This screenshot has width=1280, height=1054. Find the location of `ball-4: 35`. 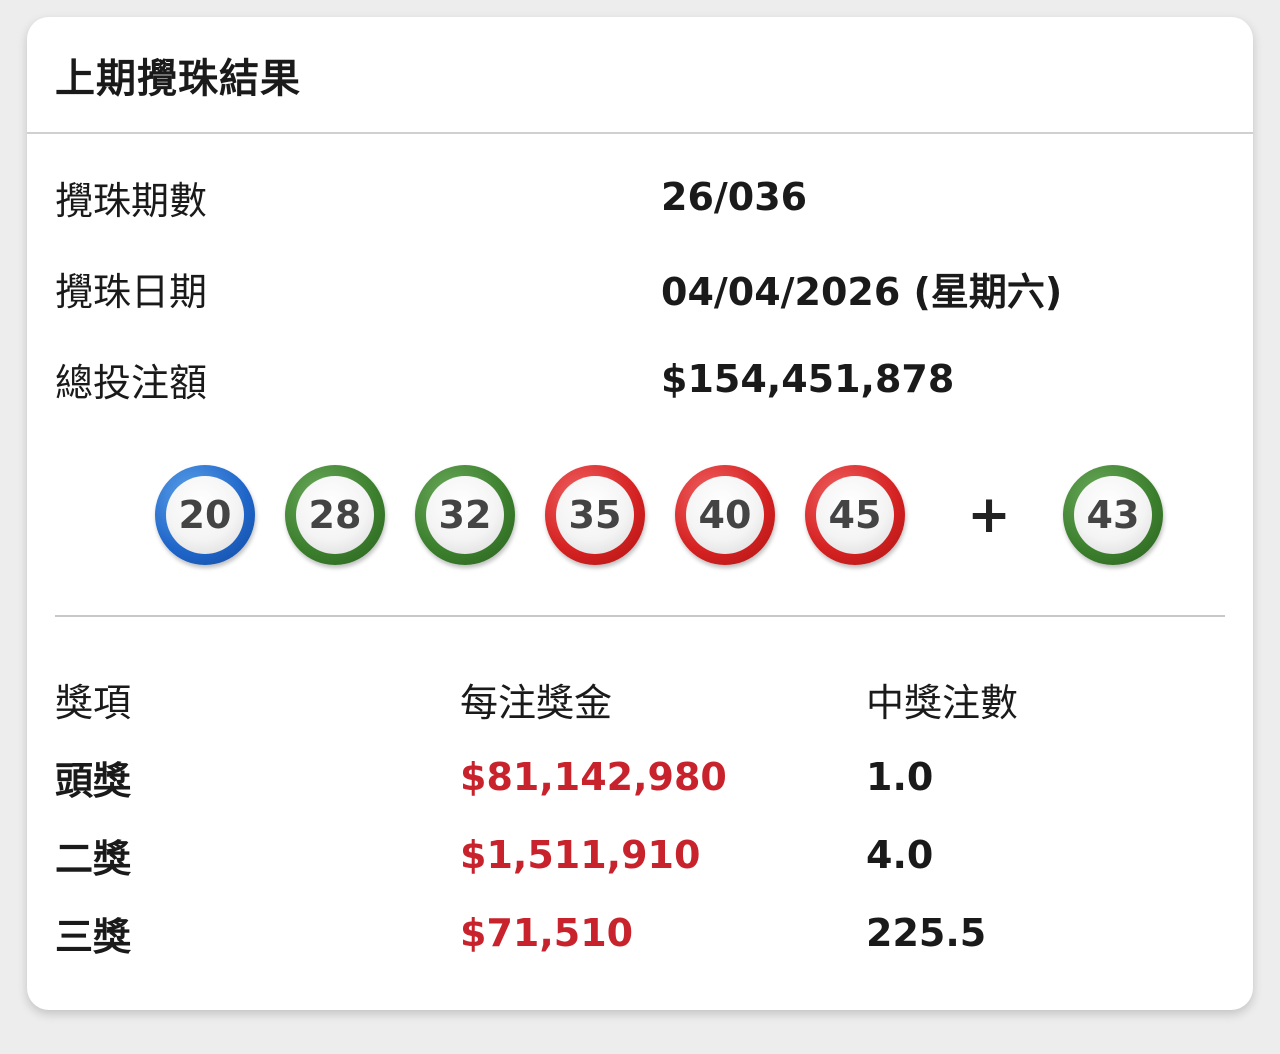

ball-4: 35 is located at coordinates (595, 515).